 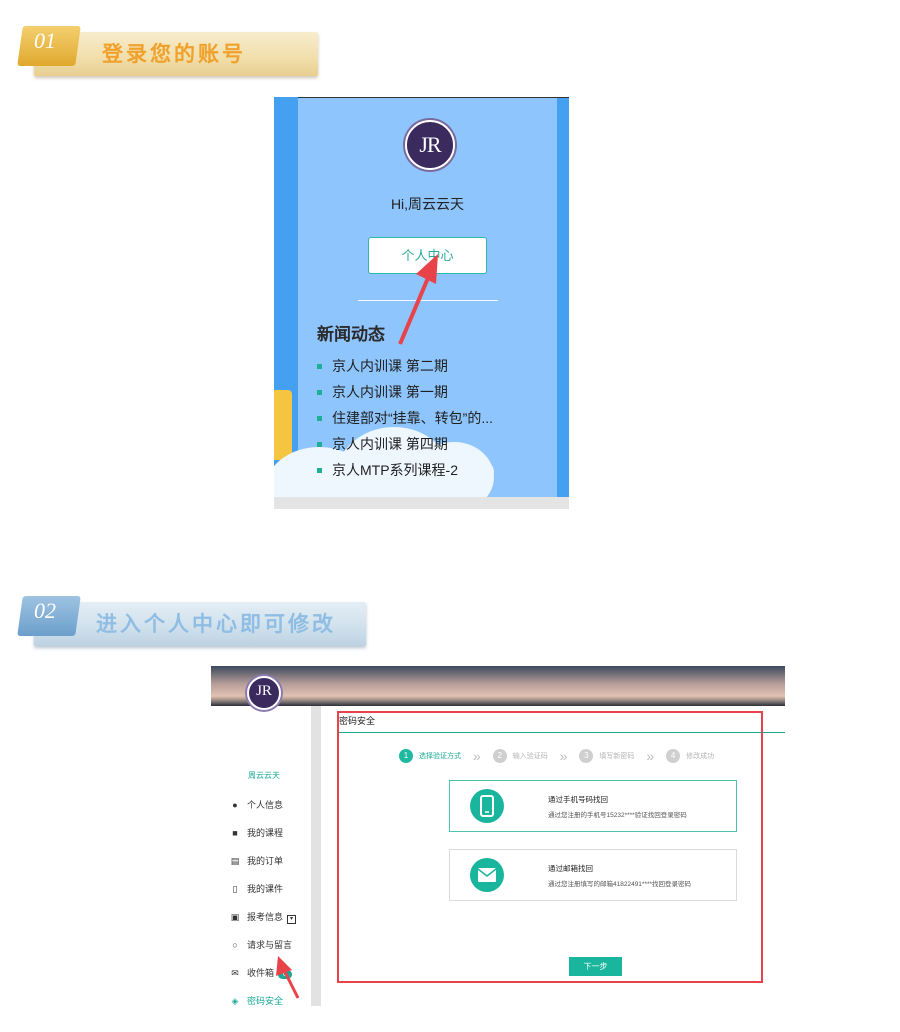 I want to click on news-heading: 新闻动态, so click(x=351, y=334).